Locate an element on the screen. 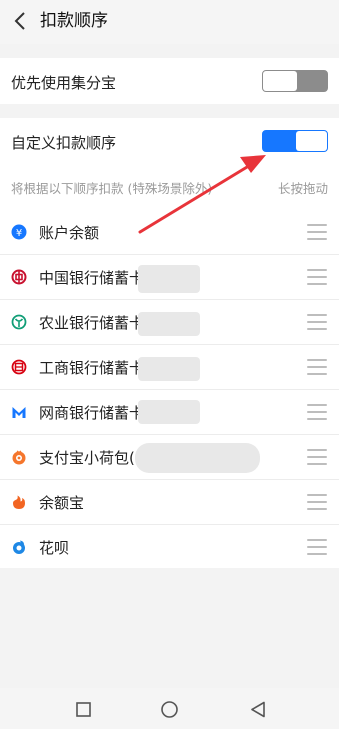 This screenshot has height=729, width=339. recent-apps-icon is located at coordinates (83, 709).